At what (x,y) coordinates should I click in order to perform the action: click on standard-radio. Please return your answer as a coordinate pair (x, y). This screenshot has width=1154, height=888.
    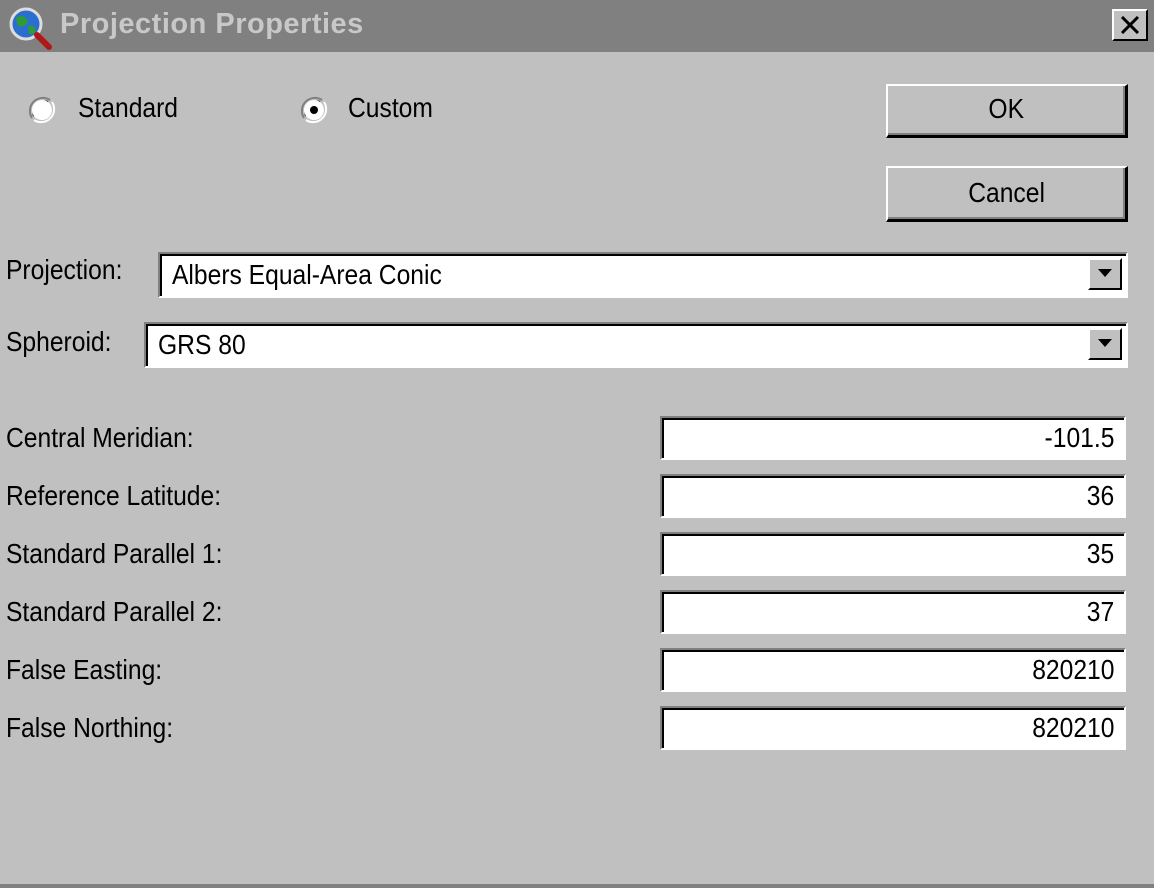
    Looking at the image, I should click on (42, 110).